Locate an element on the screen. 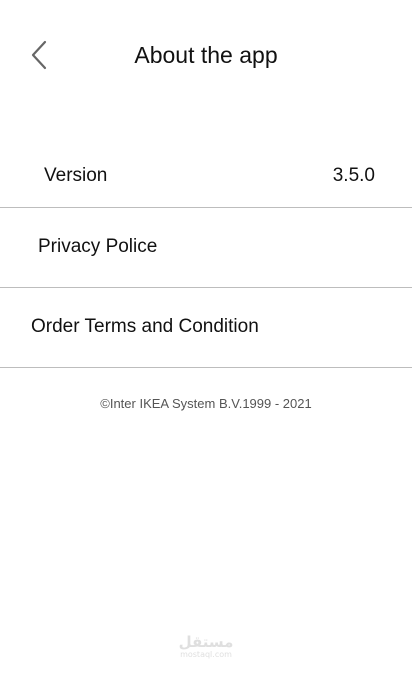 The height and width of the screenshot is (674, 412). list-item-privacy-policy: Privacy Police is located at coordinates (206, 248).